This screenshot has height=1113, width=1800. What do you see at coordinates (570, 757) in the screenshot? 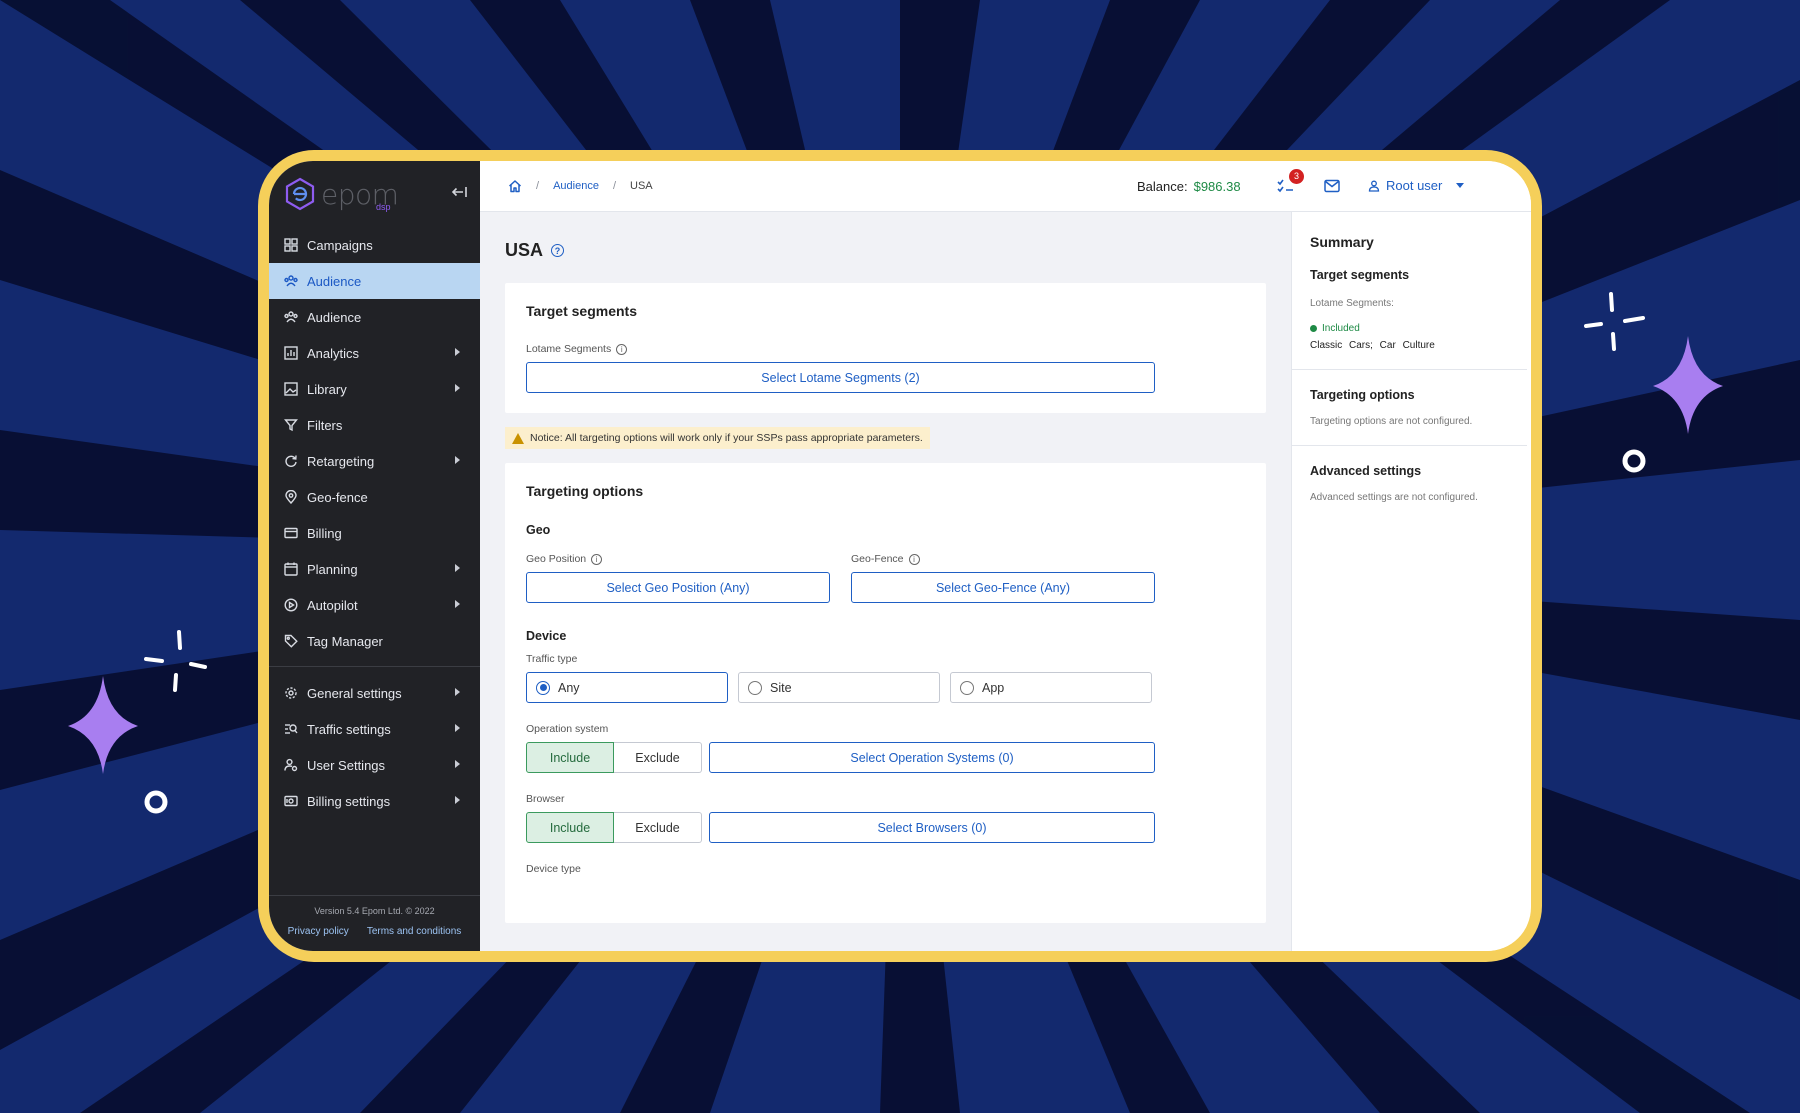
I see `os-include-button: Include` at bounding box center [570, 757].